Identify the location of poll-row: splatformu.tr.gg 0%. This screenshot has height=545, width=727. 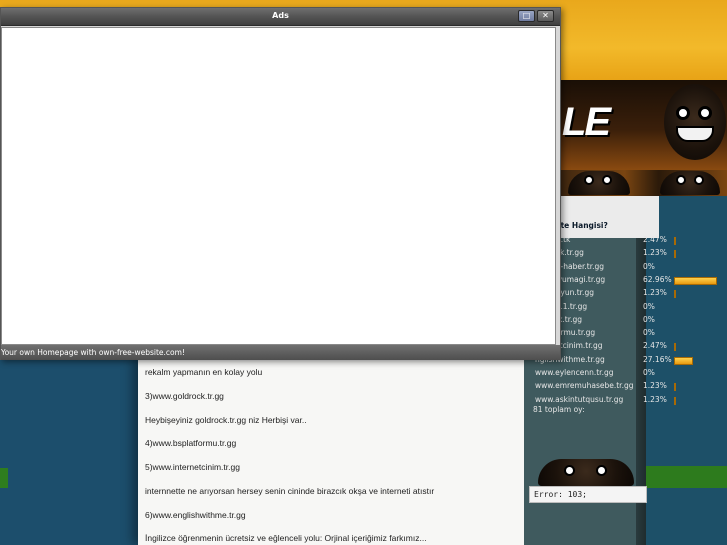
(630, 334).